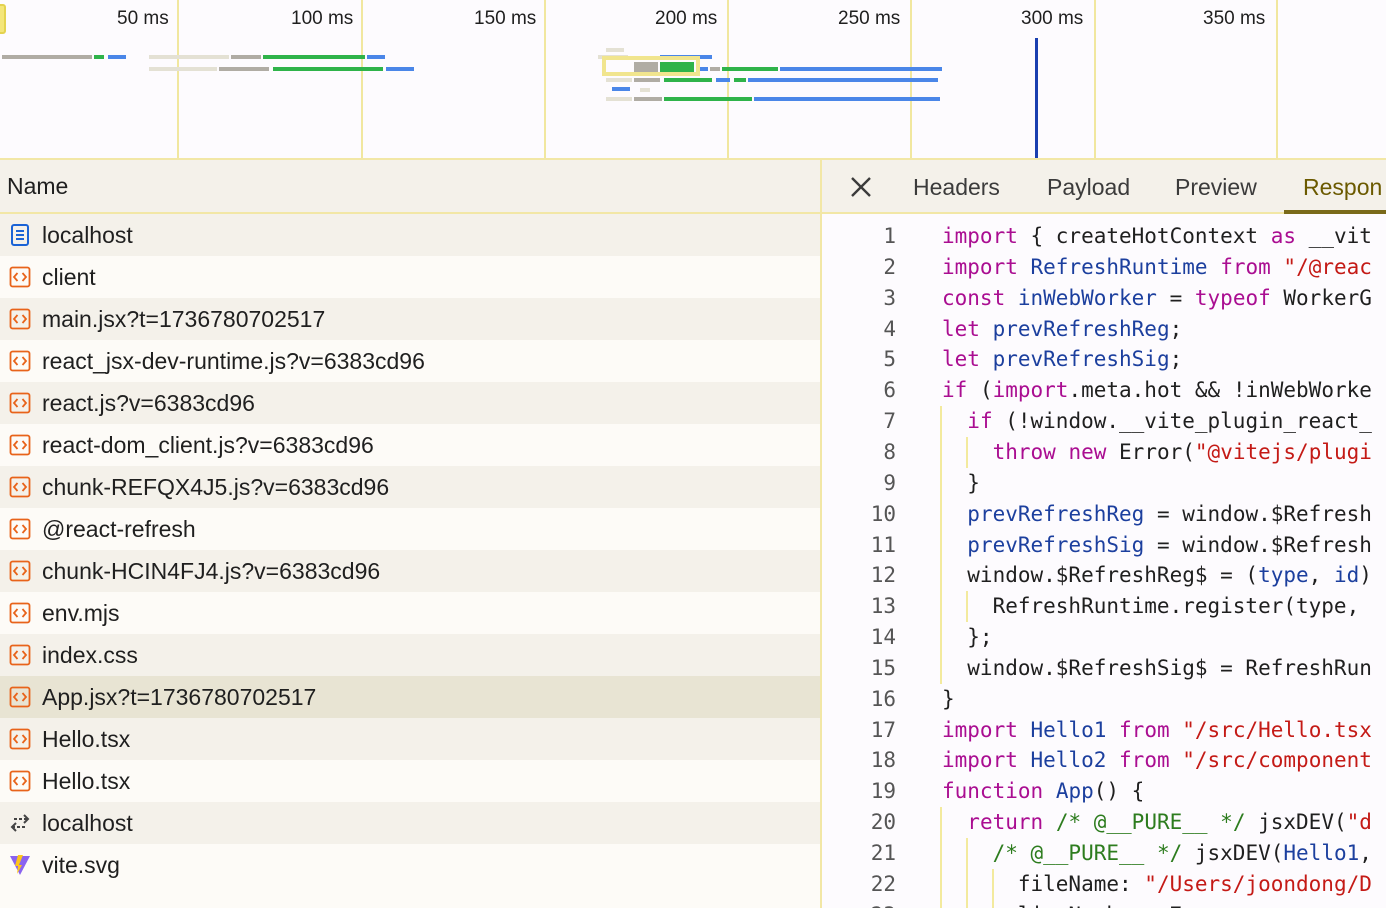  Describe the element at coordinates (1157, 729) in the screenshot. I see `code-text: import Hello1 from "/src/Hello.tsx` at that location.